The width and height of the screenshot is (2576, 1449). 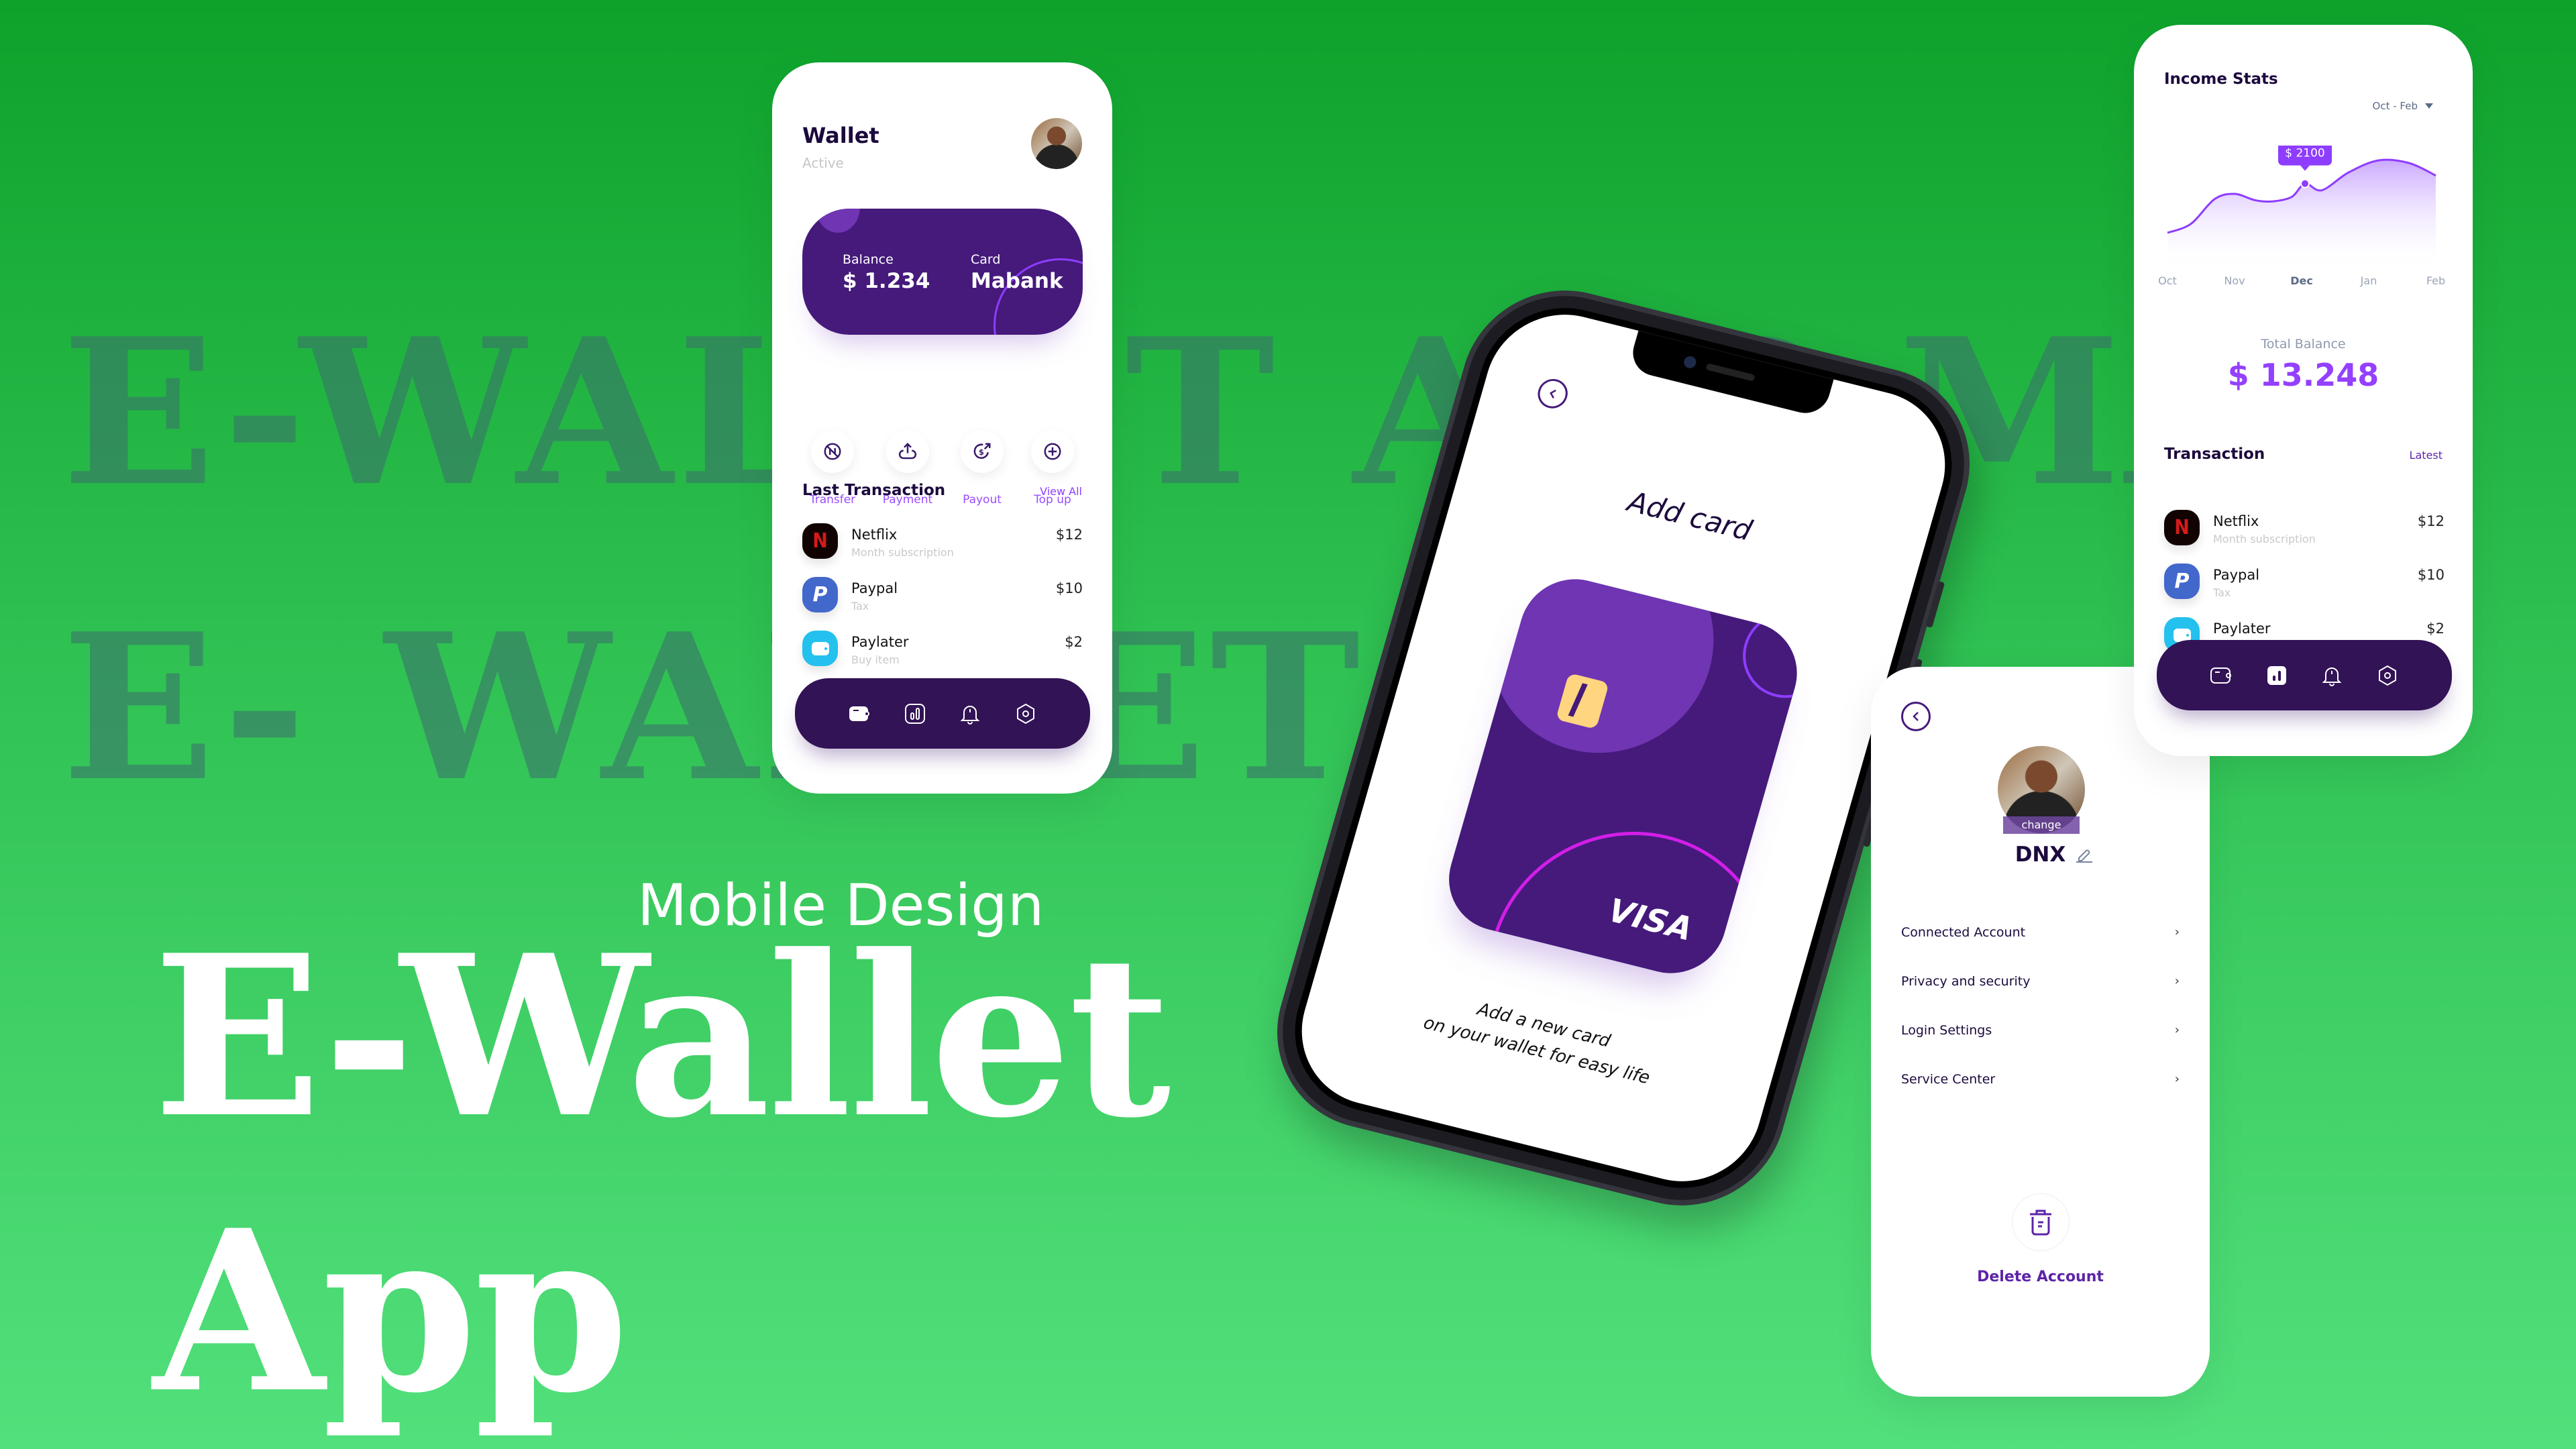 What do you see at coordinates (2305, 183) in the screenshot?
I see `chart-point-highlight` at bounding box center [2305, 183].